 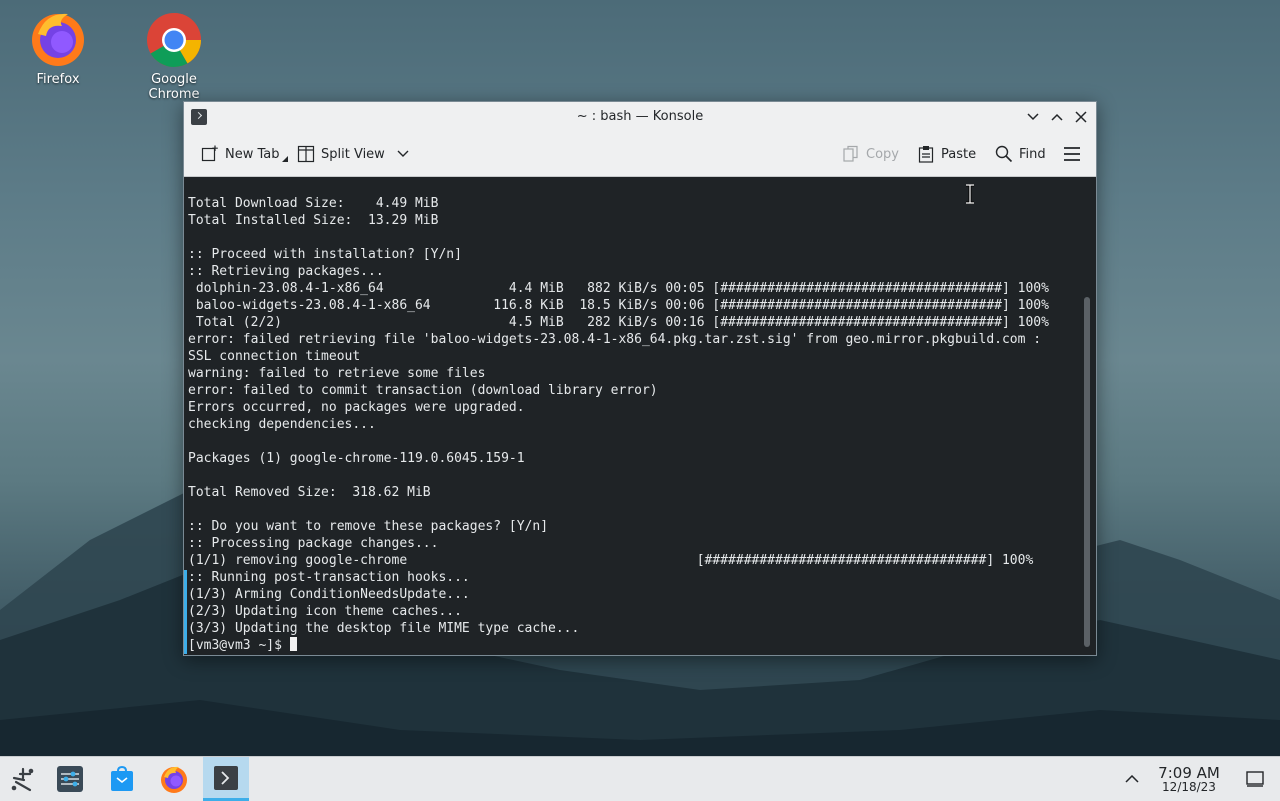 What do you see at coordinates (174, 87) in the screenshot?
I see `desktop-icon-label: Google Chrome` at bounding box center [174, 87].